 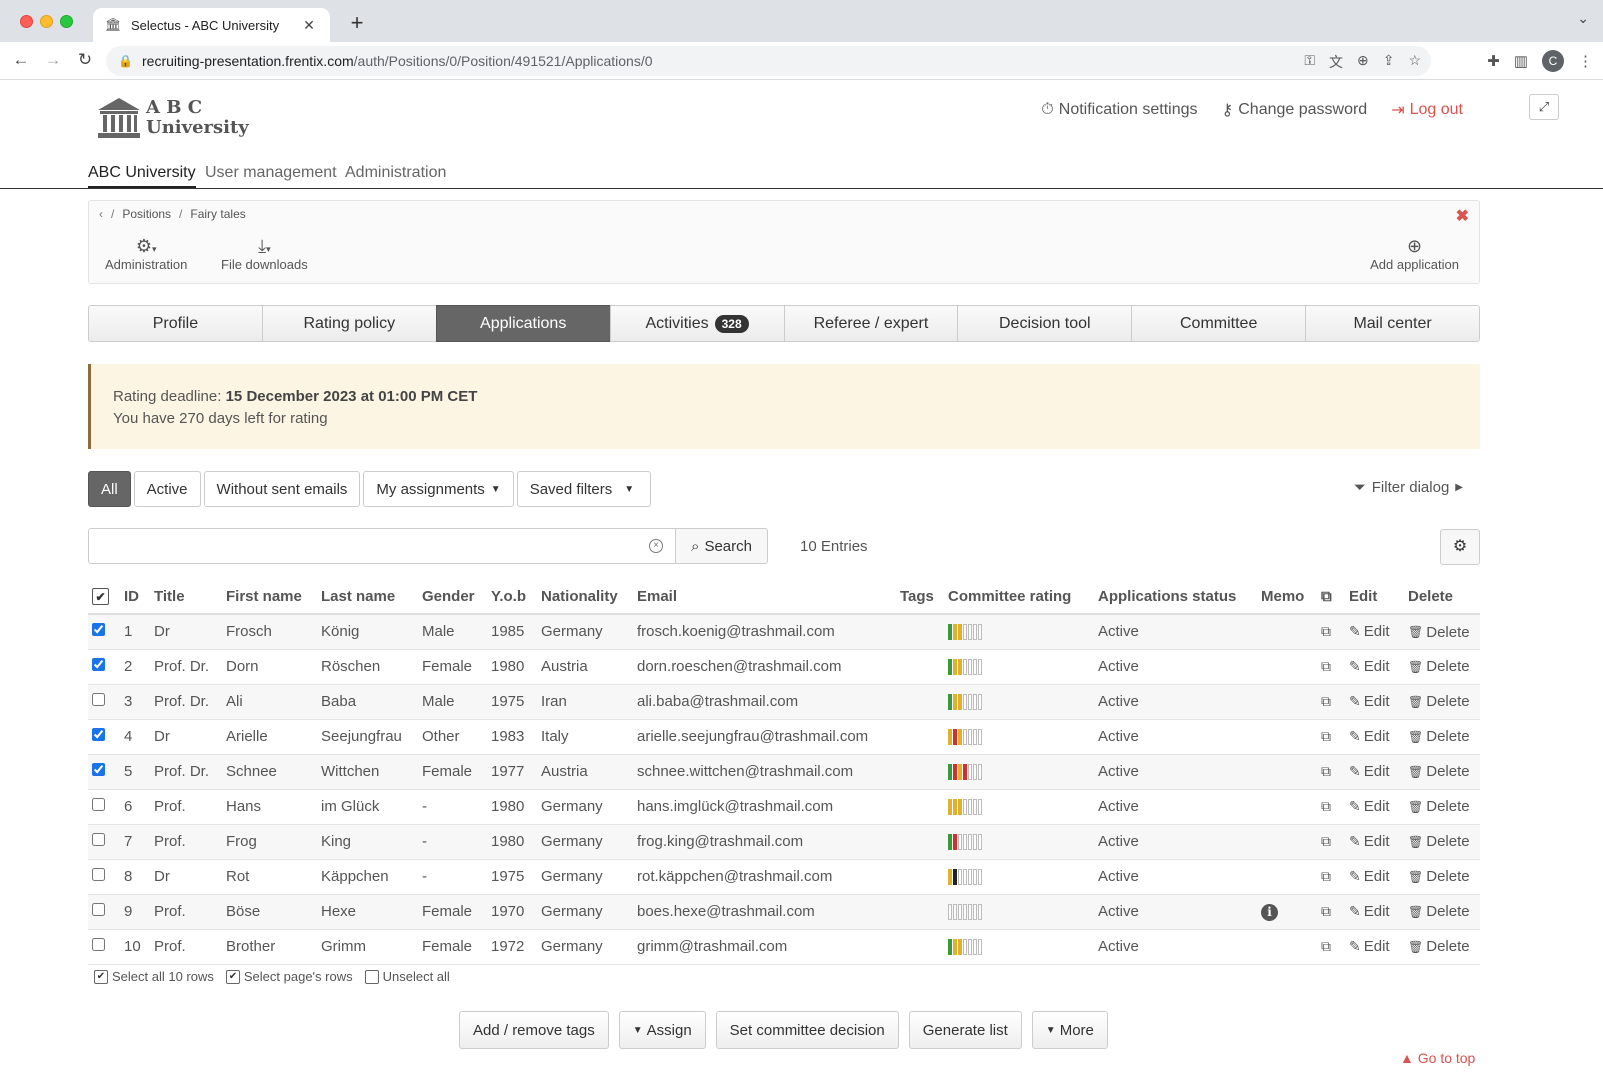 I want to click on profile-avatar: C, so click(x=1553, y=61).